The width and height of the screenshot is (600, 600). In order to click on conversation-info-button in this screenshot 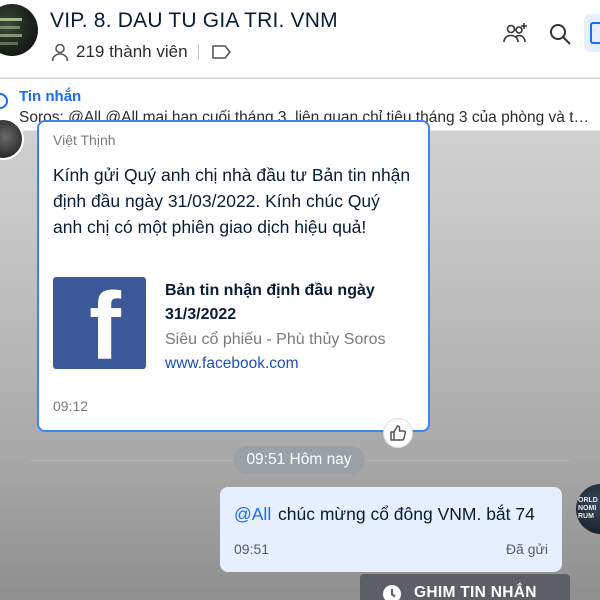, I will do `click(592, 33)`.